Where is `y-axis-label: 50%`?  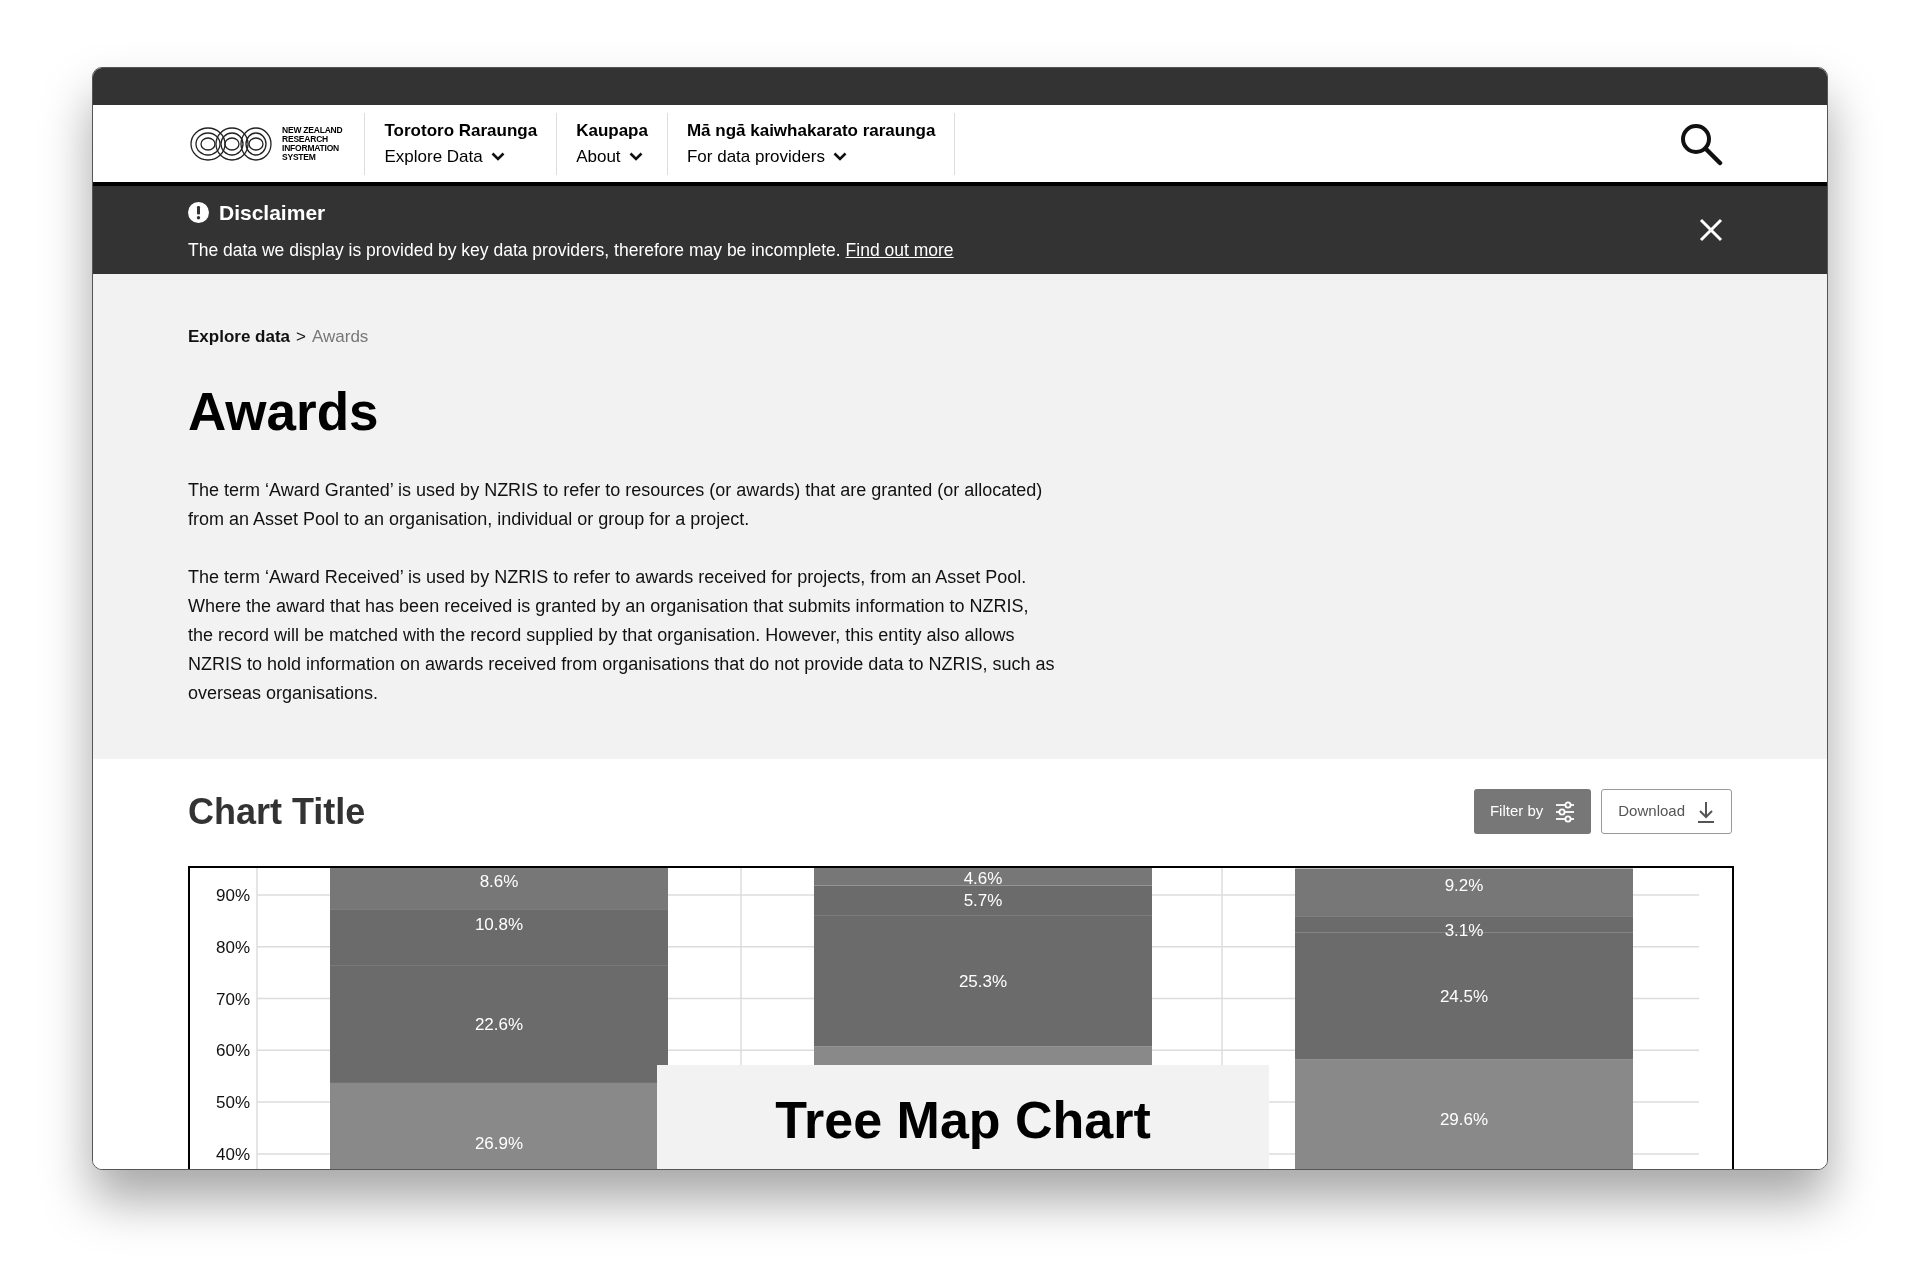
y-axis-label: 50% is located at coordinates (232, 1103).